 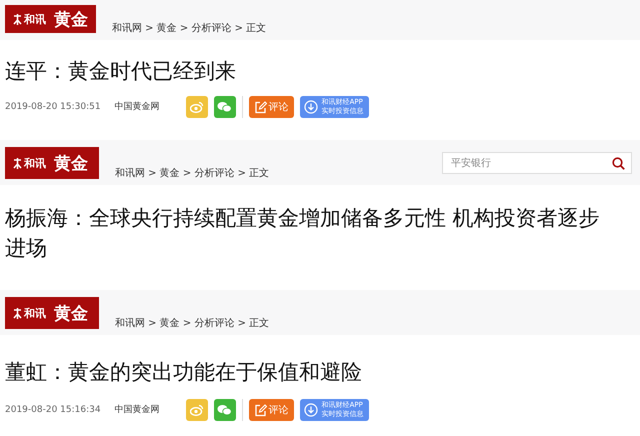 What do you see at coordinates (121, 71) in the screenshot?
I see `article-title: 连平：黄金时代已经到来` at bounding box center [121, 71].